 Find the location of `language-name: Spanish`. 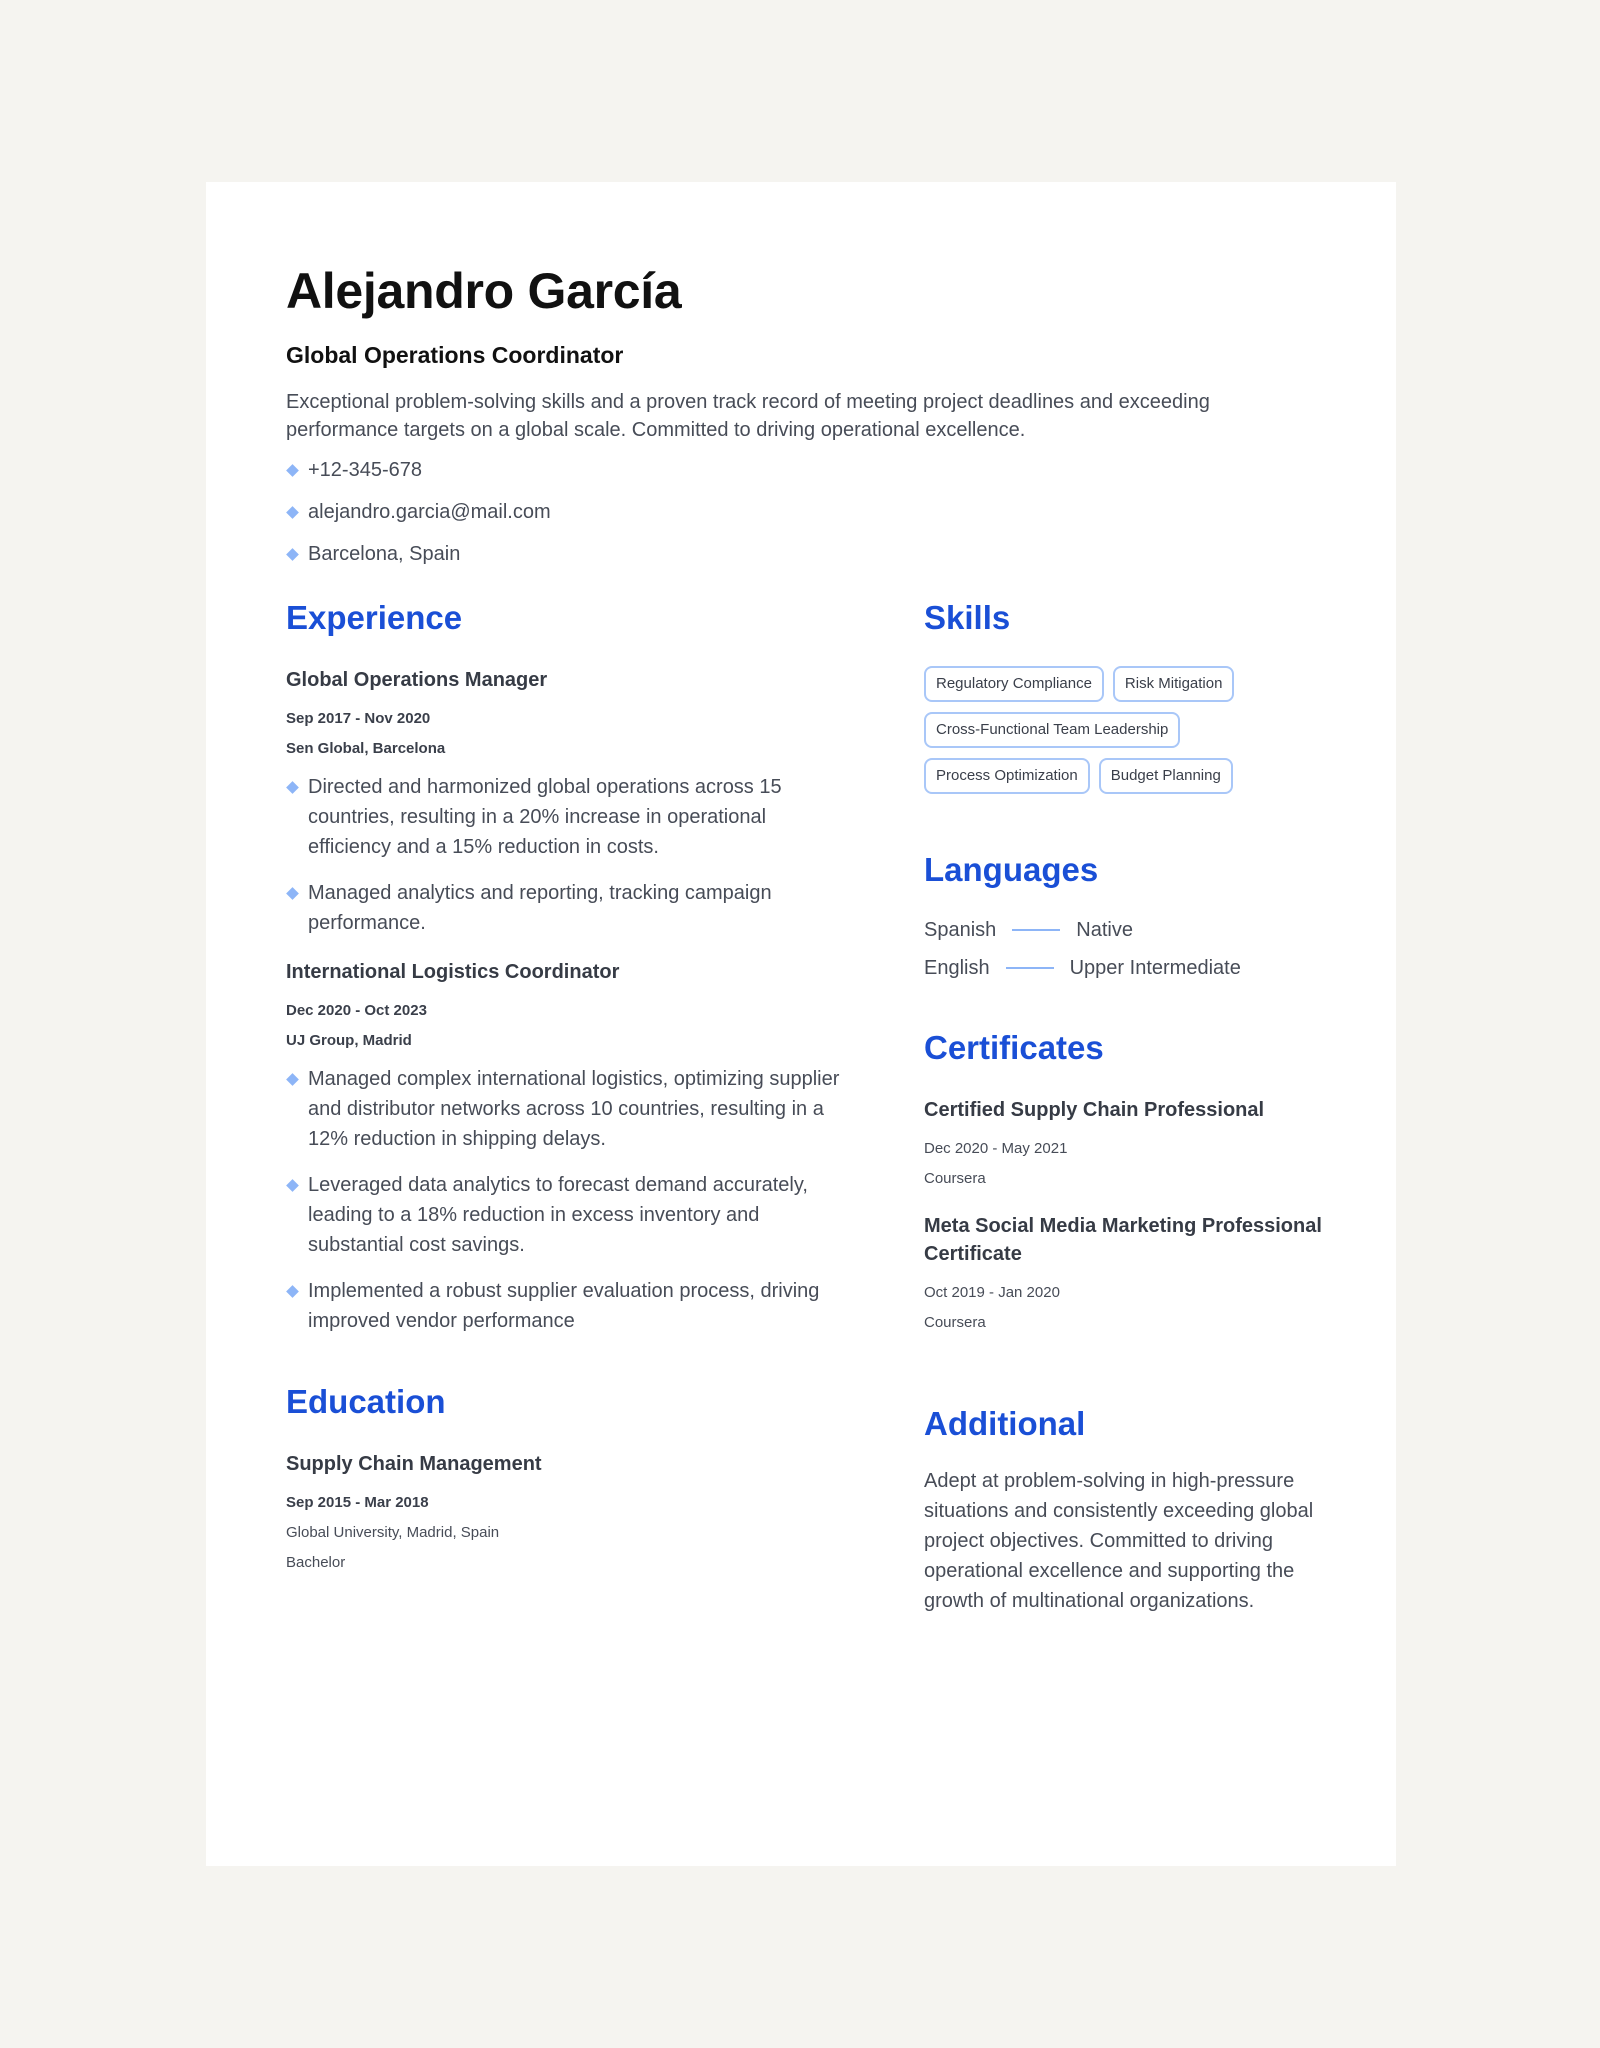

language-name: Spanish is located at coordinates (960, 930).